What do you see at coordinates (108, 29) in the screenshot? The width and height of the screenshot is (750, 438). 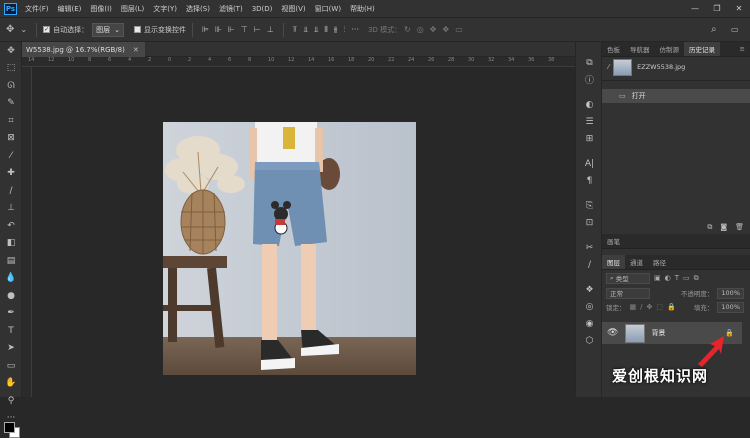 I see `auto-select-dropdown: 图层 ⌄` at bounding box center [108, 29].